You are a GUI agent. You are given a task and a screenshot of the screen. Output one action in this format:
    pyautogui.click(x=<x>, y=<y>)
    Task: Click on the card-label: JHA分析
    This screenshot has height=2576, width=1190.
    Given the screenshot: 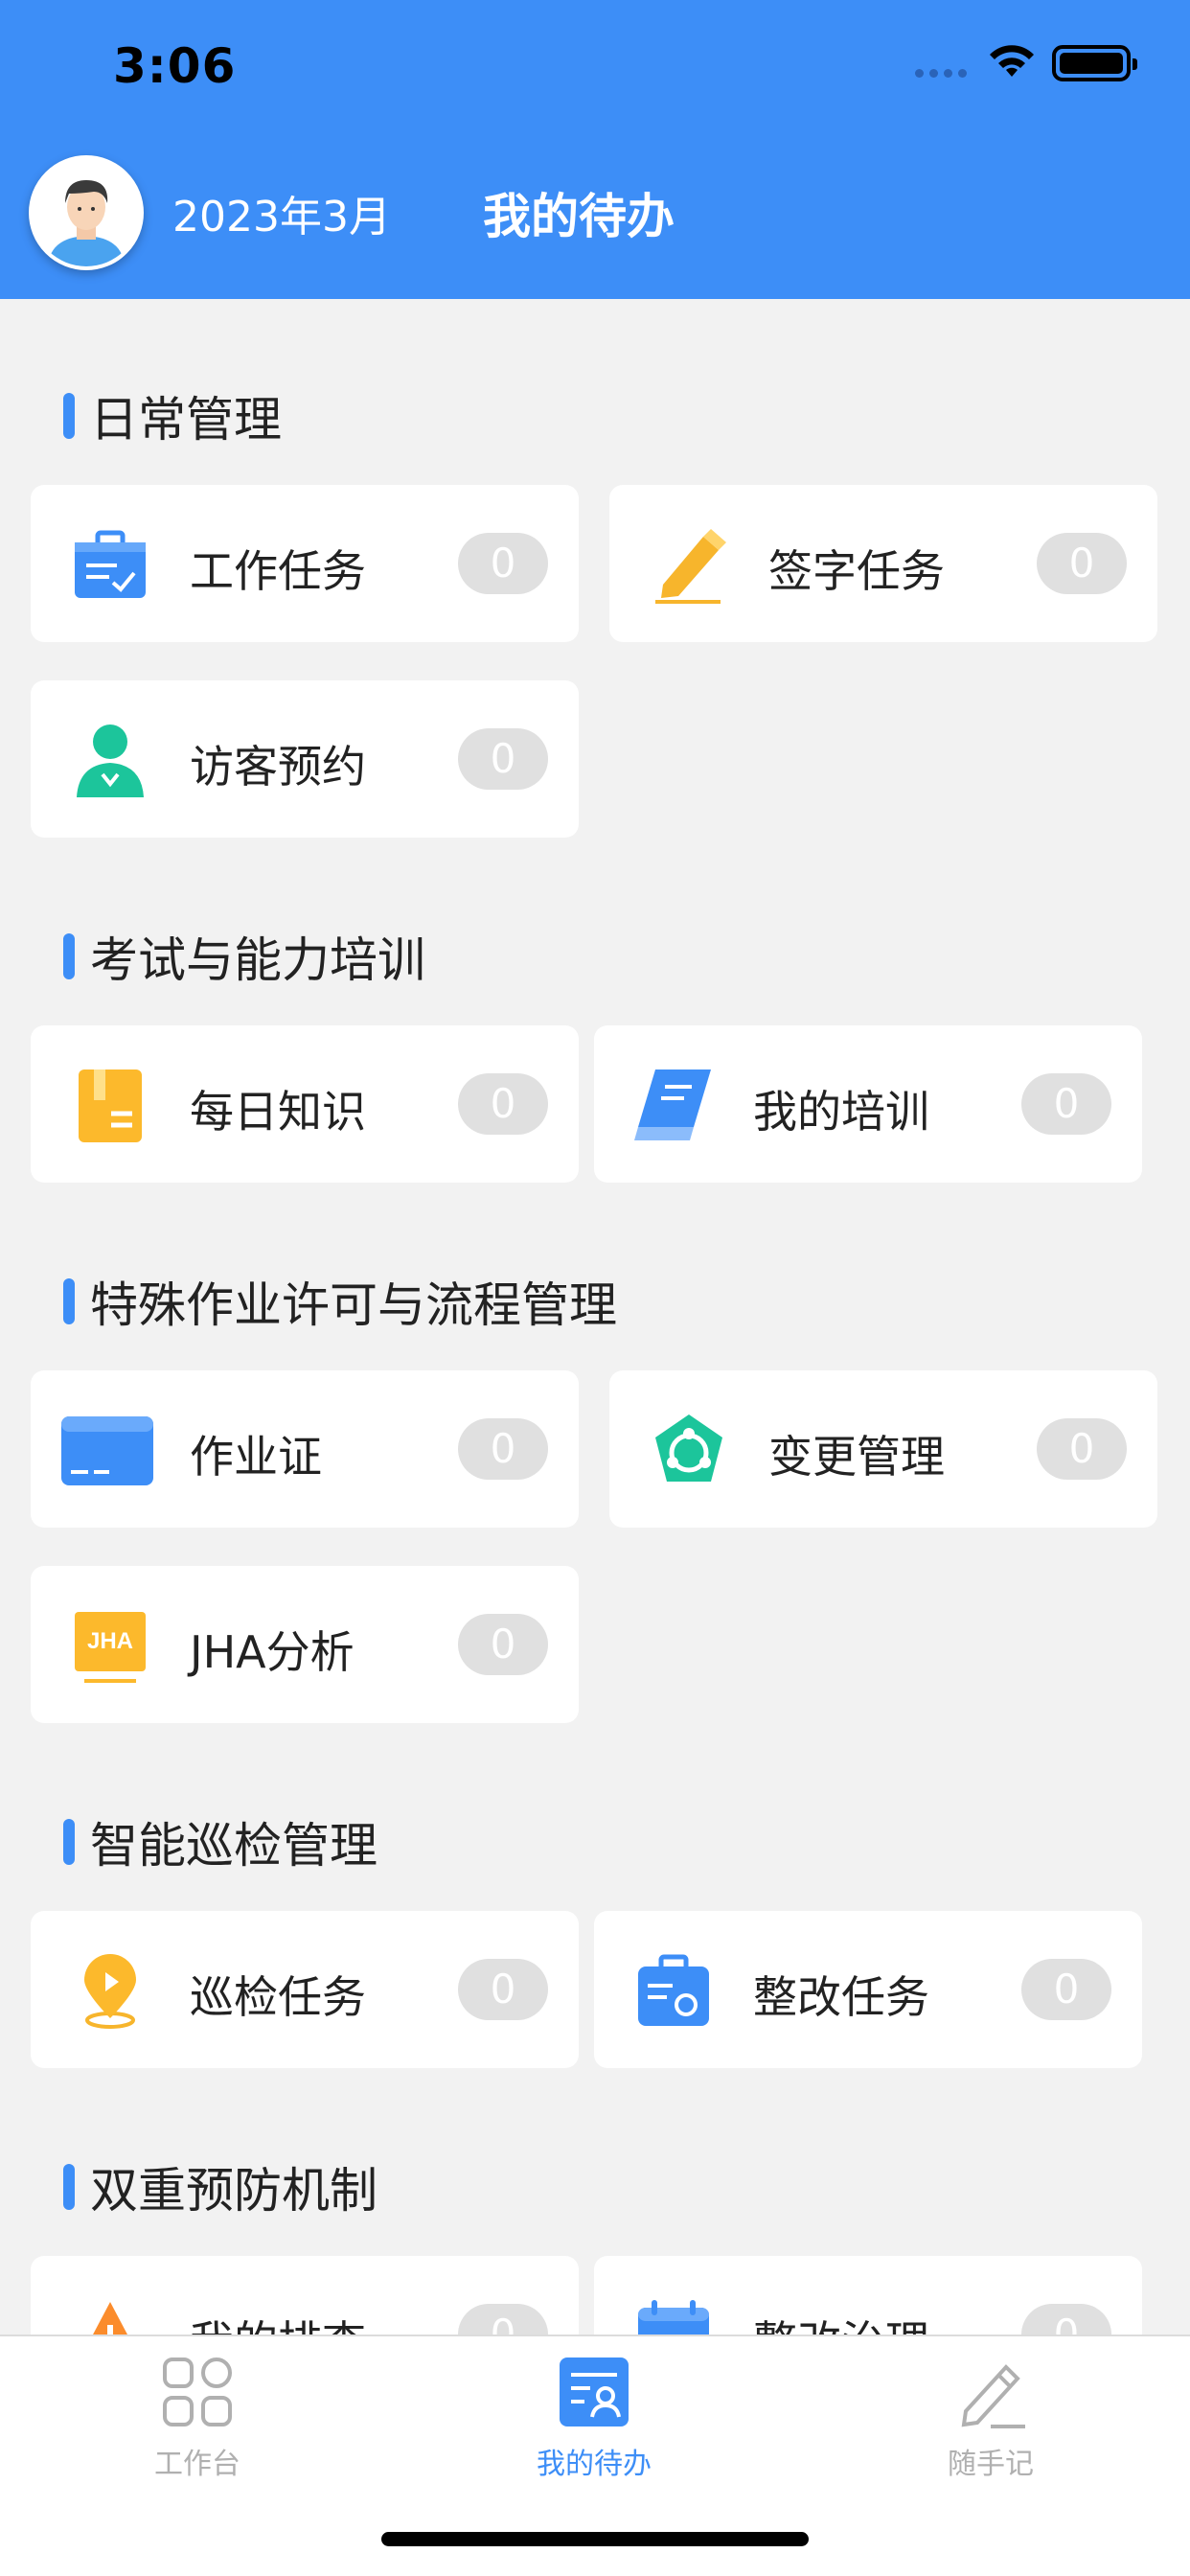 What is the action you would take?
    pyautogui.click(x=272, y=1652)
    